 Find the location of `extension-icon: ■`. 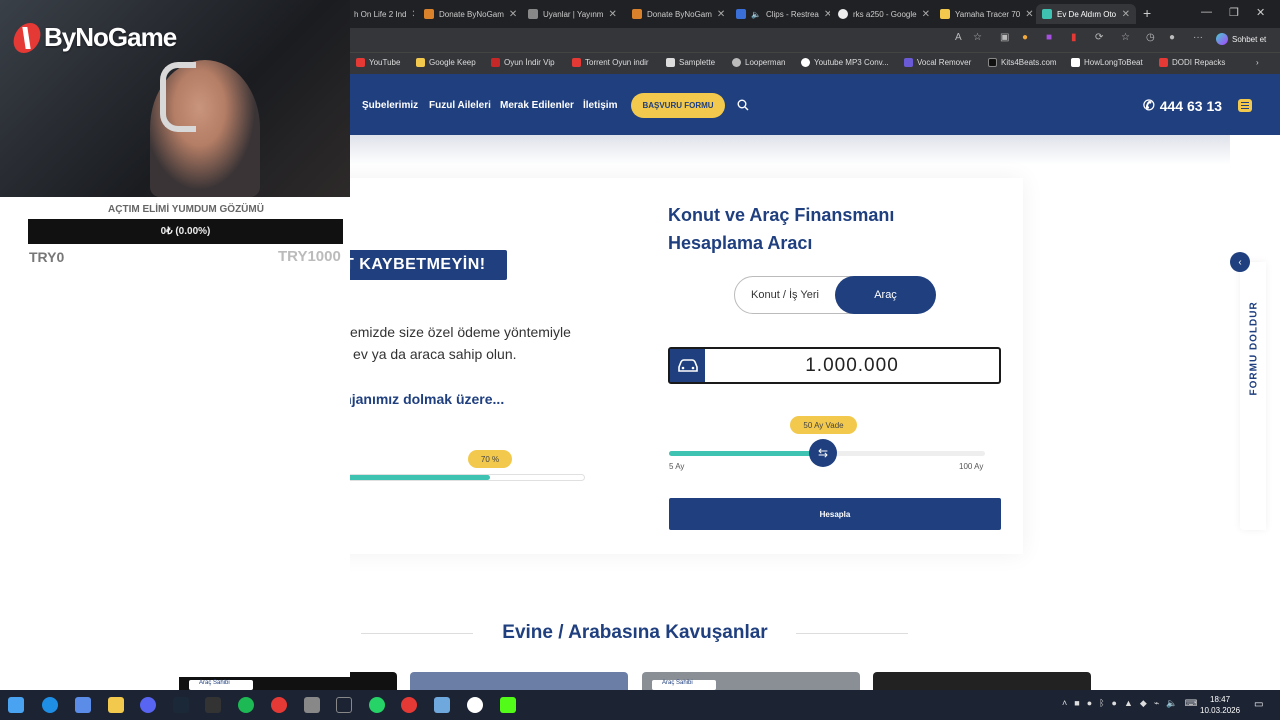

extension-icon: ■ is located at coordinates (1049, 37).